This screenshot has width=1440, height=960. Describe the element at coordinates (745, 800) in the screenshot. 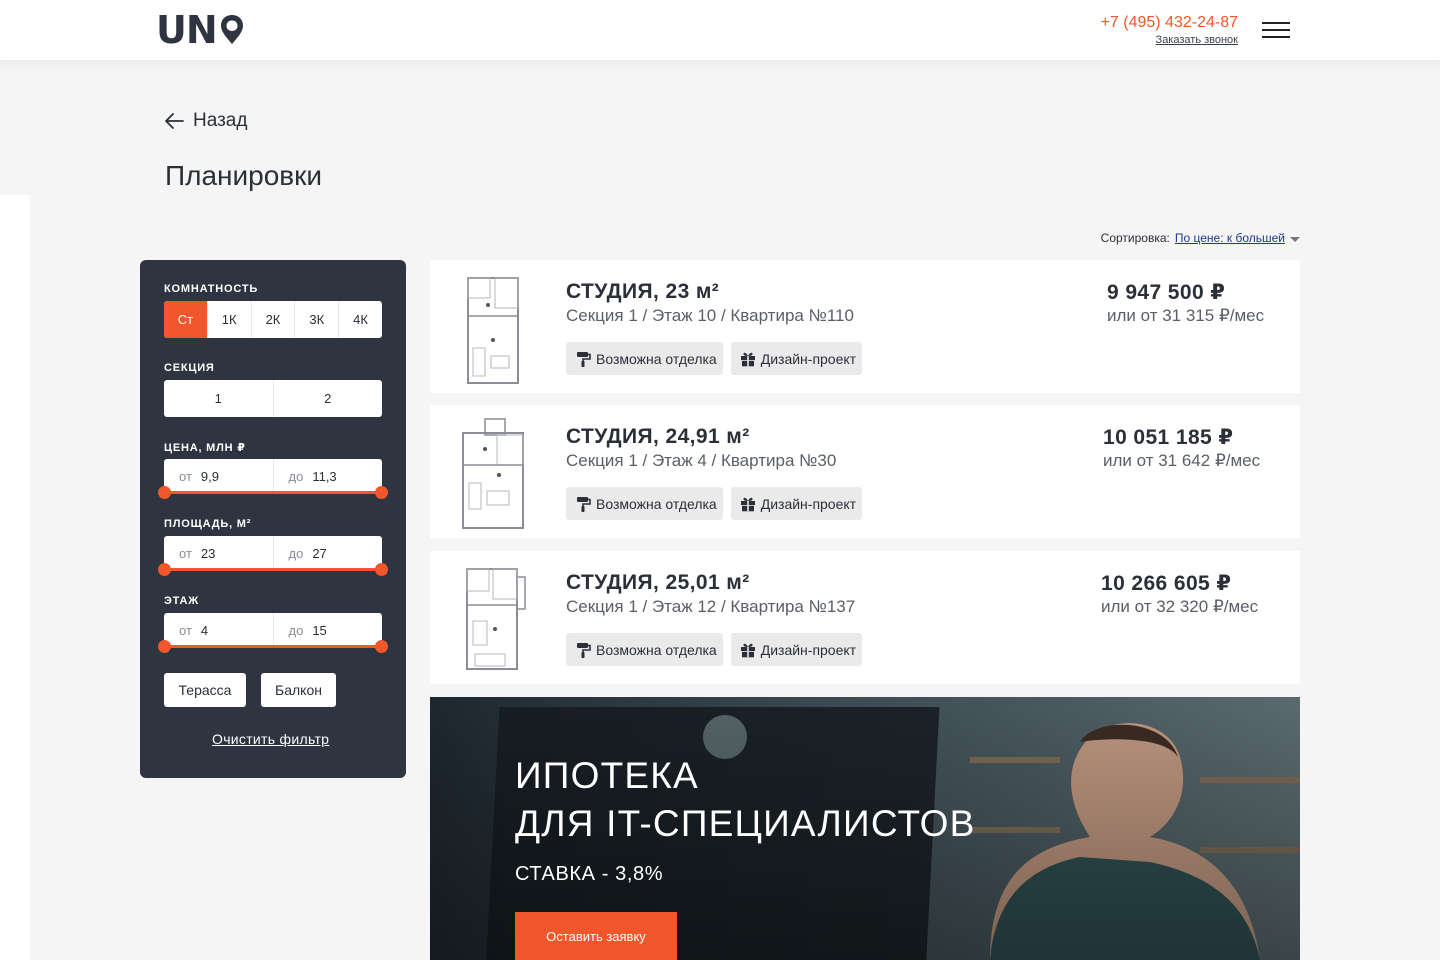

I see `banner-title: ИПОТЕКА ДЛЯ IT-СПЕЦИАЛИСТОВ` at that location.